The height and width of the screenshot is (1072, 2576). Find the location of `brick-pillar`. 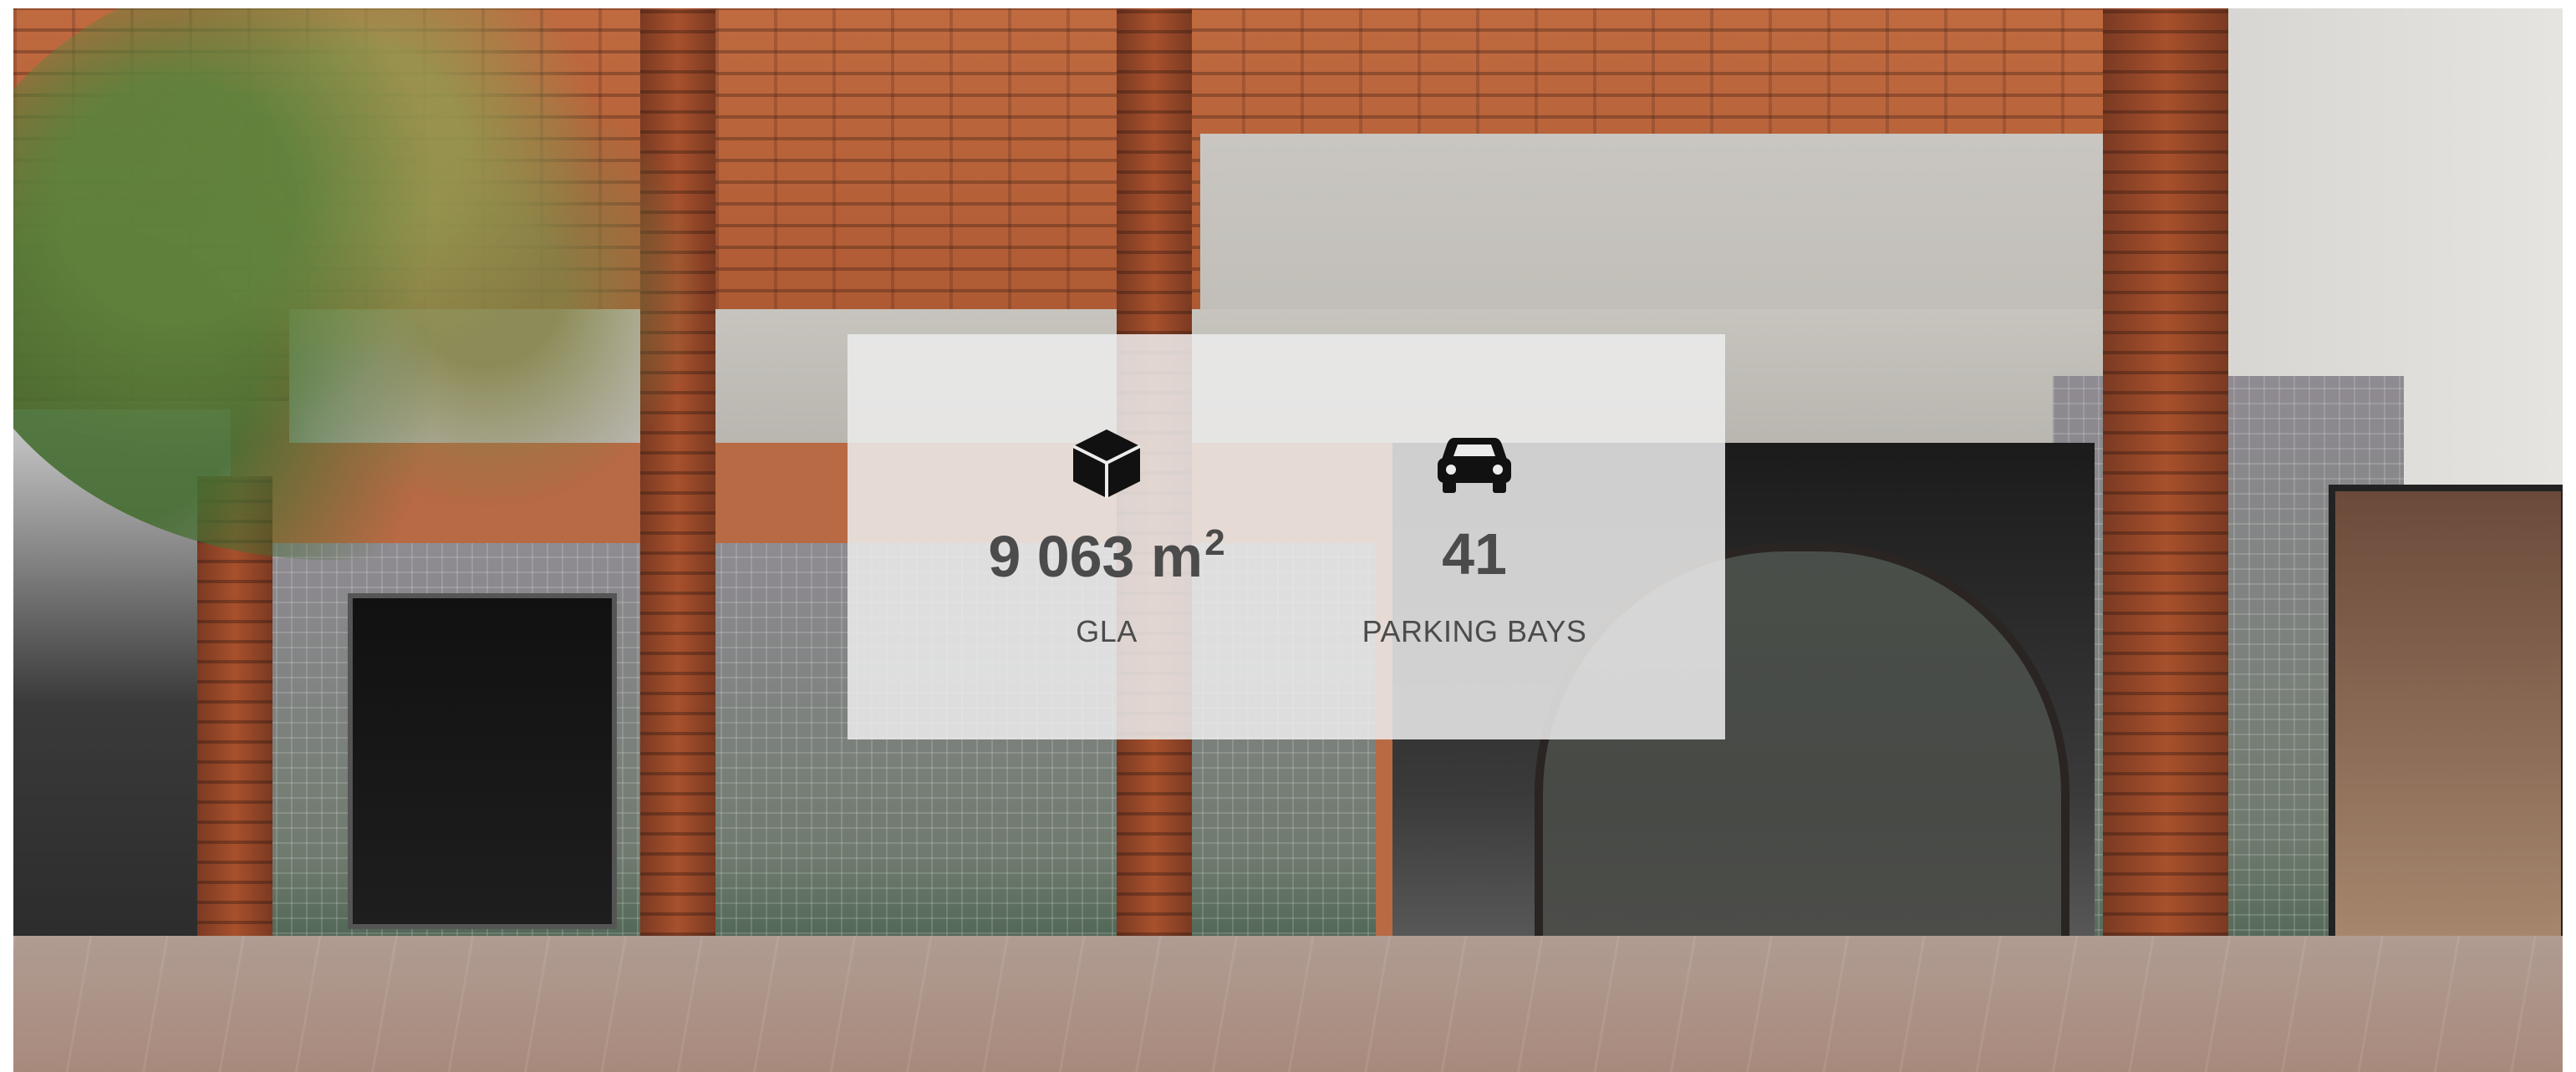

brick-pillar is located at coordinates (2165, 522).